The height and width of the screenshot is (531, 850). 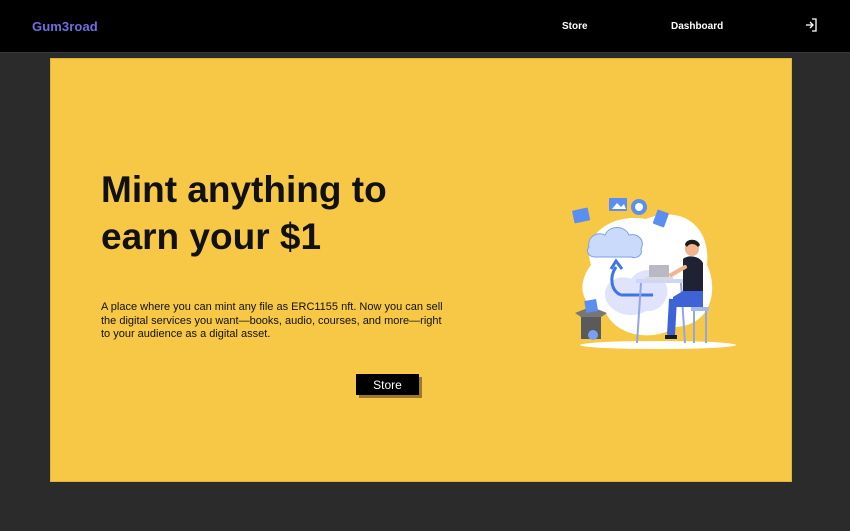 I want to click on ground-shadow, so click(x=658, y=345).